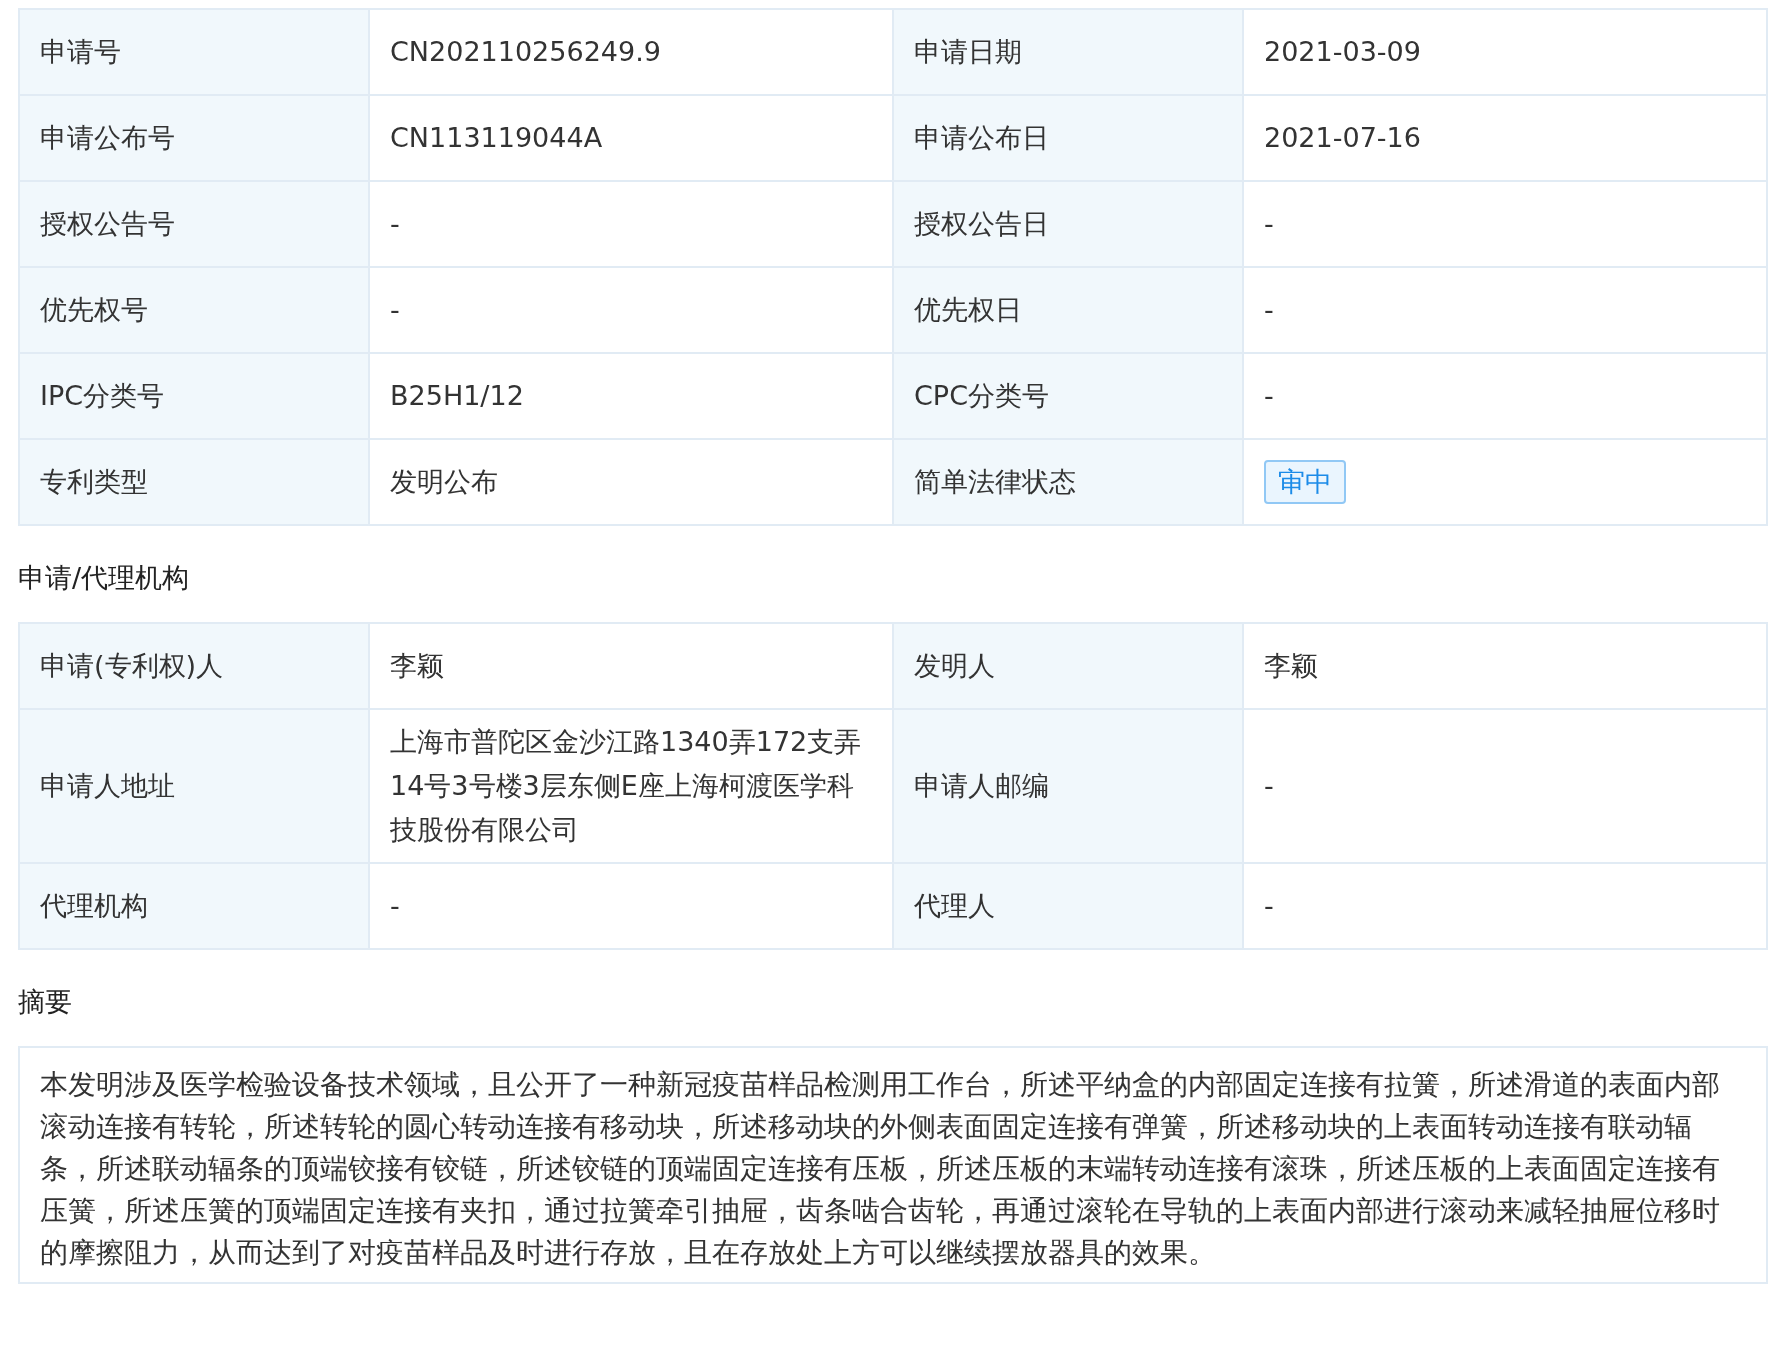 The height and width of the screenshot is (1353, 1790). I want to click on field-label: 申请(专利权)人, so click(195, 667).